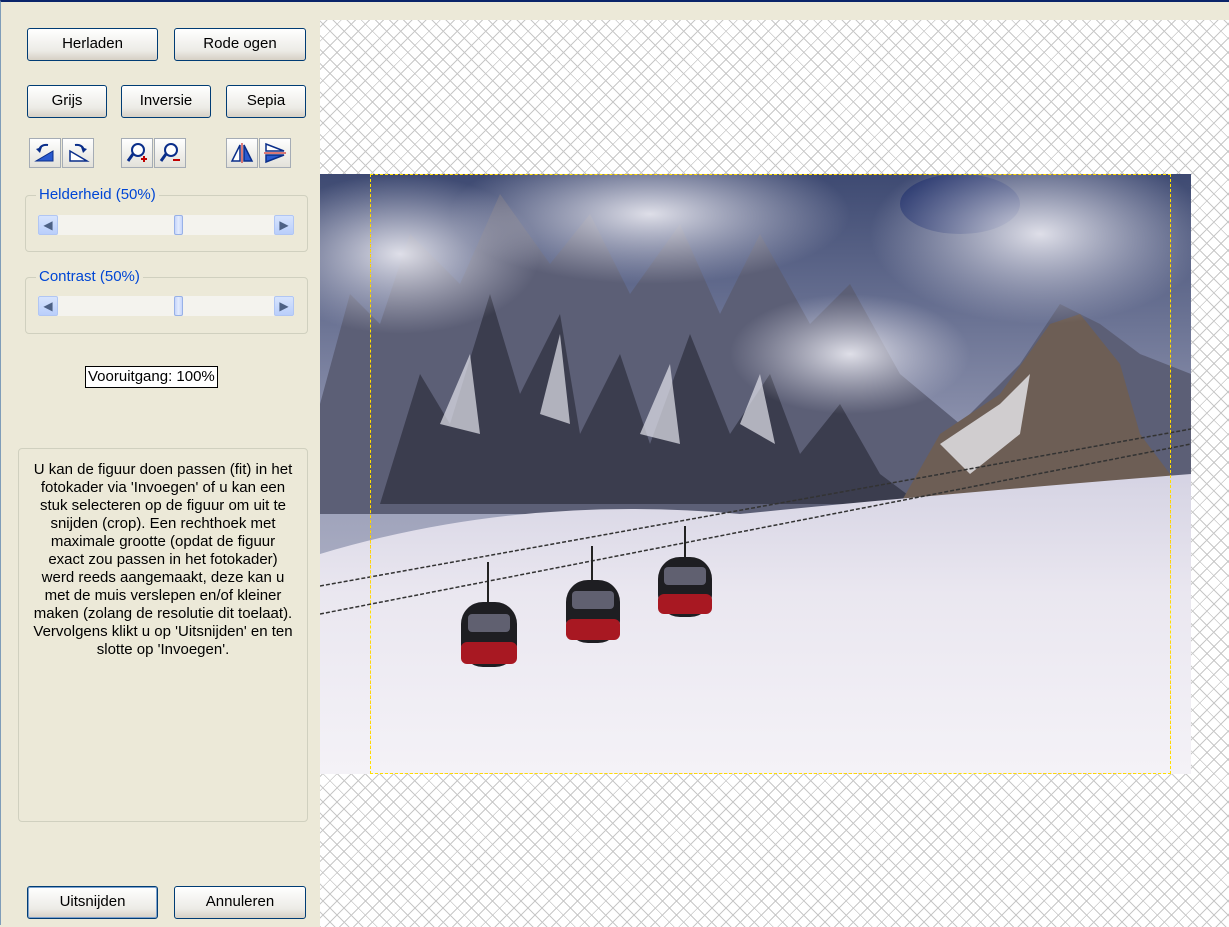  Describe the element at coordinates (92, 44) in the screenshot. I see `reload-button: Herladen` at that location.